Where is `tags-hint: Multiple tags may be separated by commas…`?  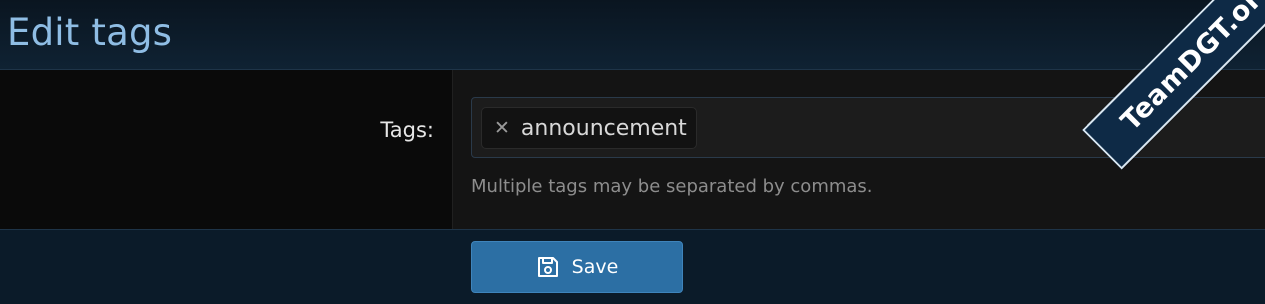 tags-hint: Multiple tags may be separated by commas… is located at coordinates (672, 186).